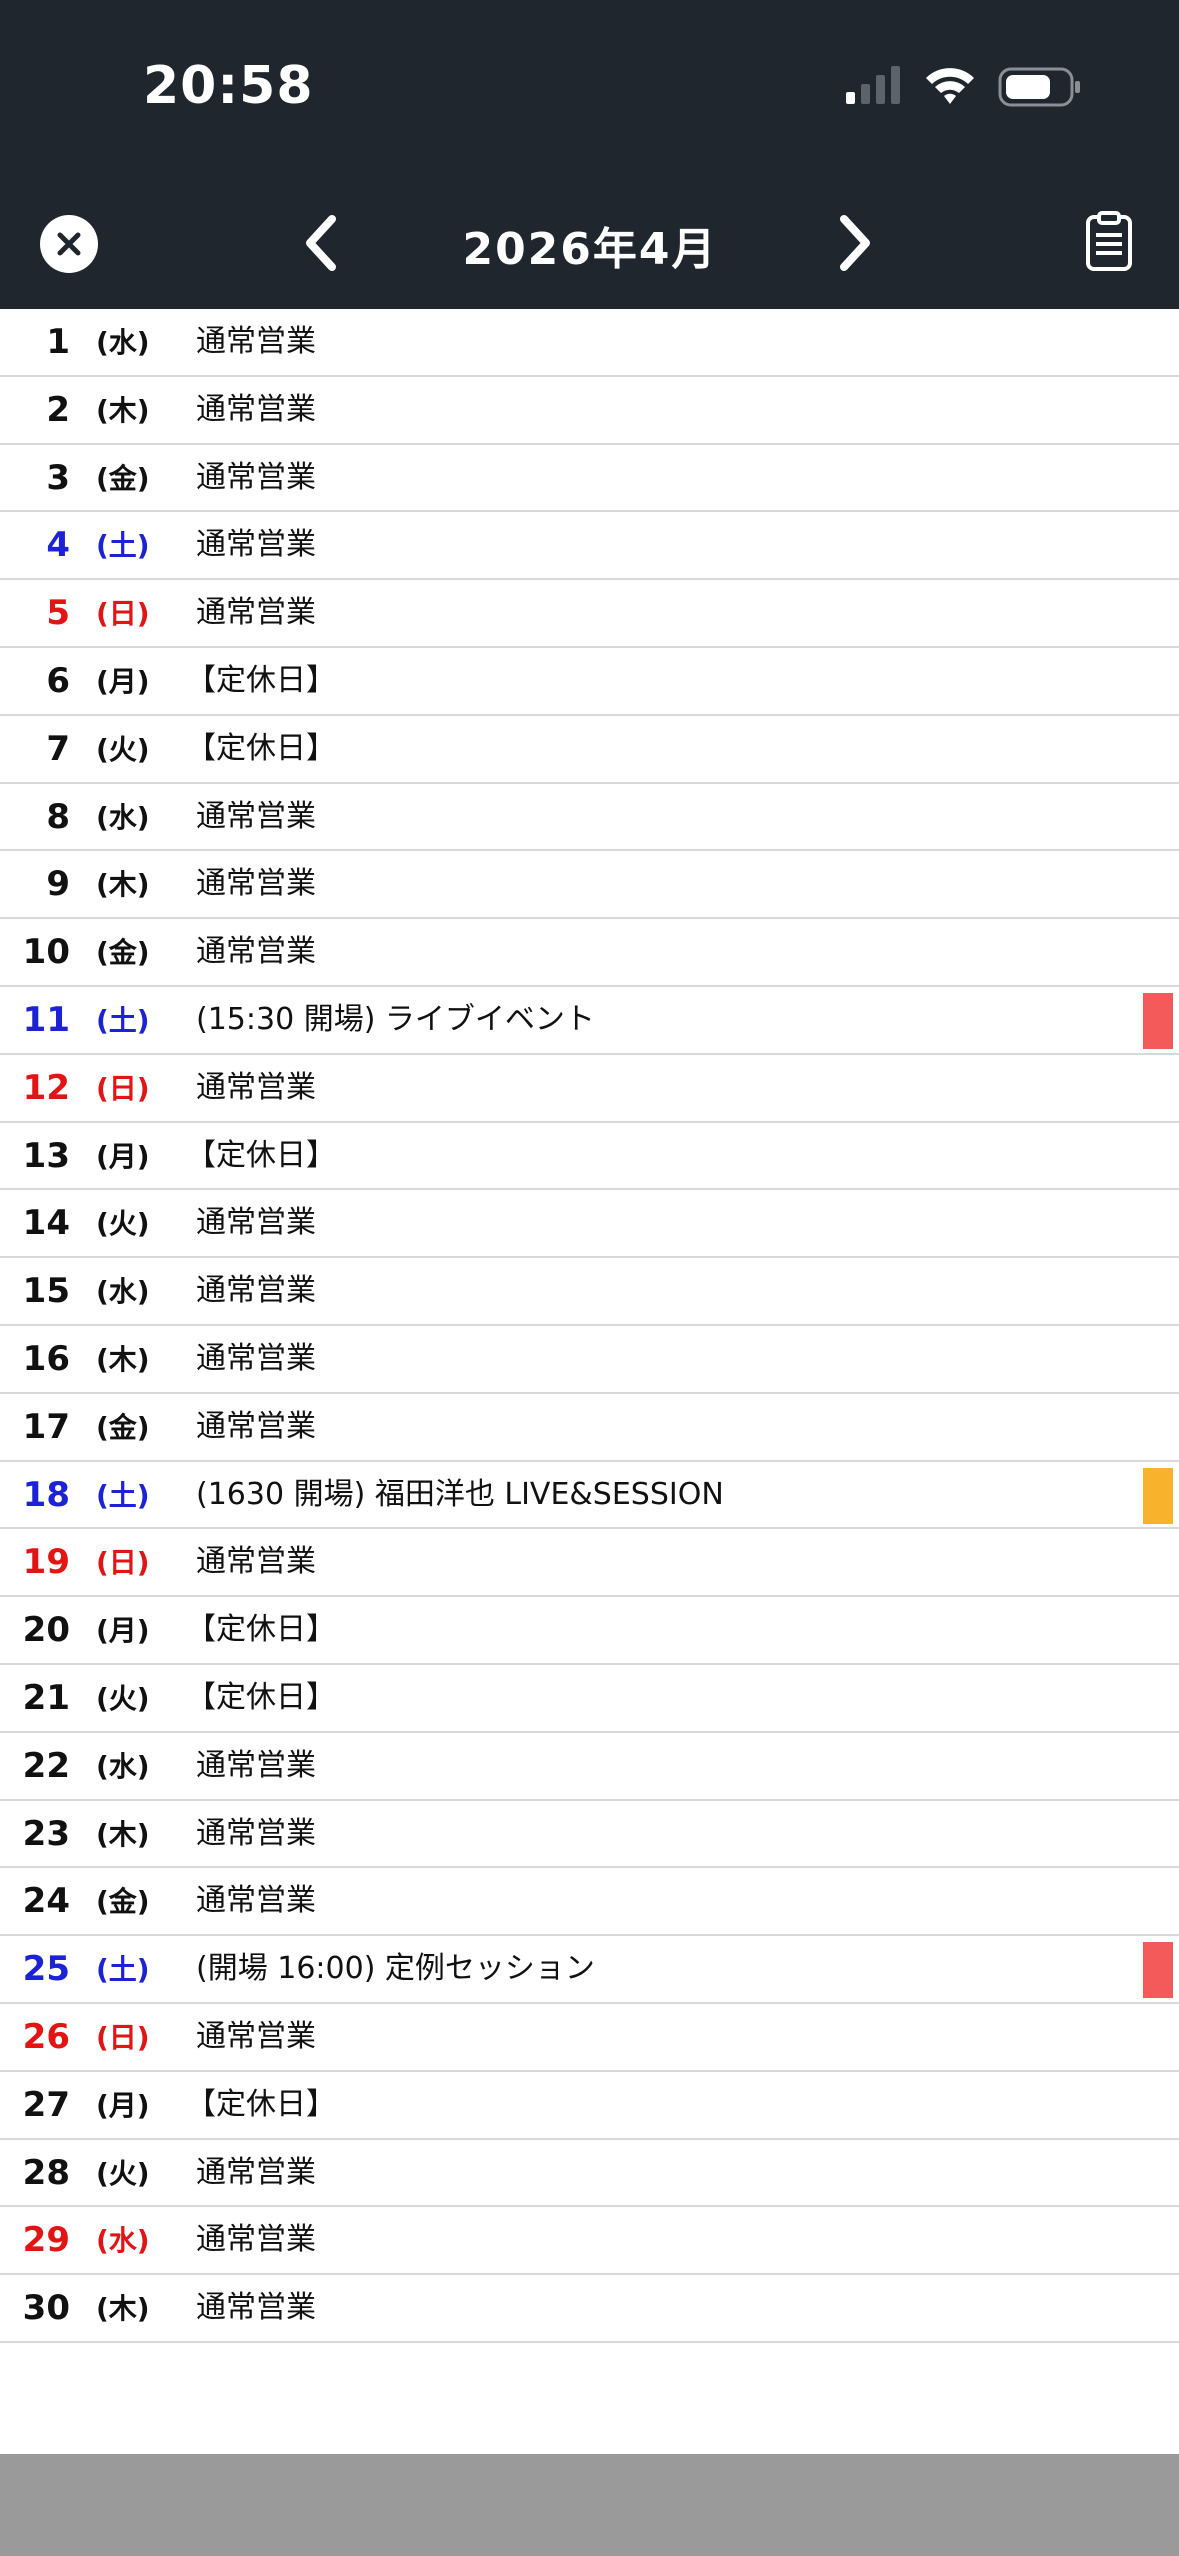 Image resolution: width=1179 pixels, height=2556 pixels. What do you see at coordinates (855, 243) in the screenshot?
I see `next-month-button` at bounding box center [855, 243].